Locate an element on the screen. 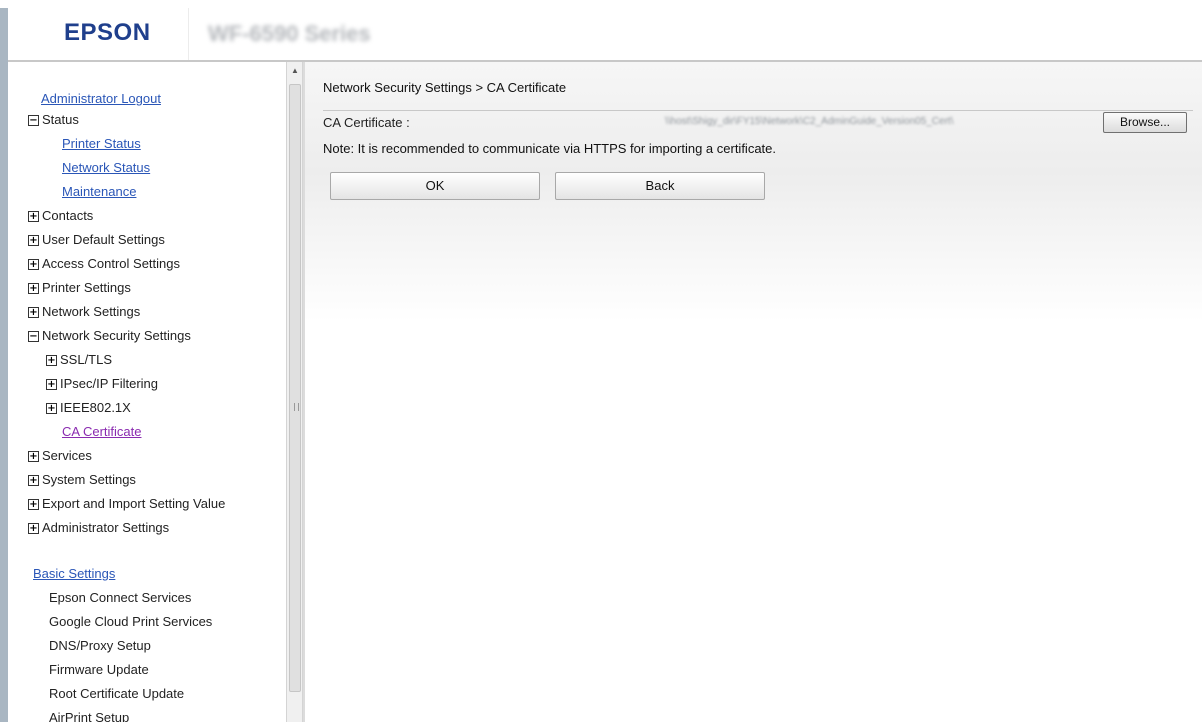 The image size is (1202, 722). sidebar-item-root-cert-update: Root Certificate Update is located at coordinates (116, 694).